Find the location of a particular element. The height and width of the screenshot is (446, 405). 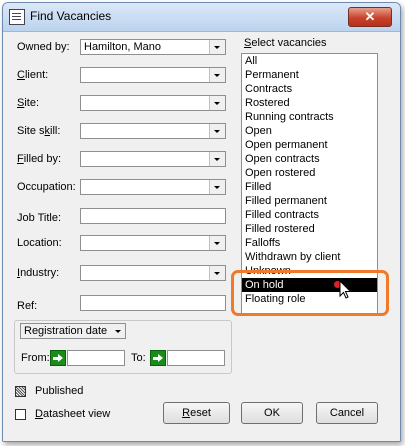

window-title: Find Vacancies is located at coordinates (71, 16).